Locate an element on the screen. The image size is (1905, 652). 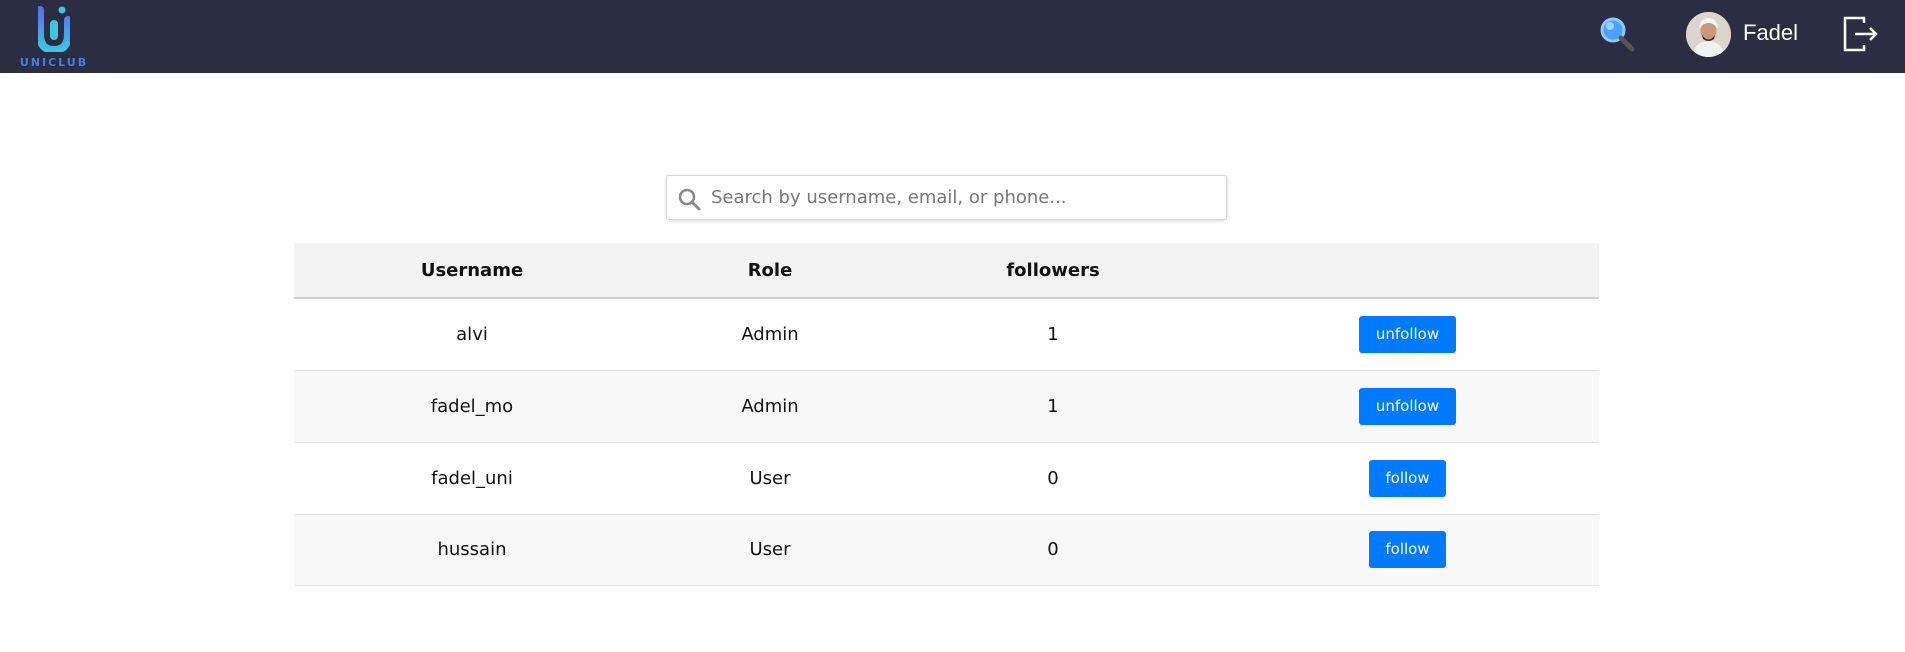
top-navbar: UNICLUB Fadel is located at coordinates (952, 36).